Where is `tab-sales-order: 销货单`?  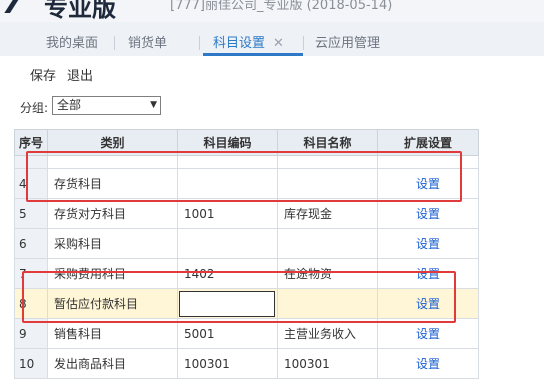
tab-sales-order: 销货单 is located at coordinates (147, 41).